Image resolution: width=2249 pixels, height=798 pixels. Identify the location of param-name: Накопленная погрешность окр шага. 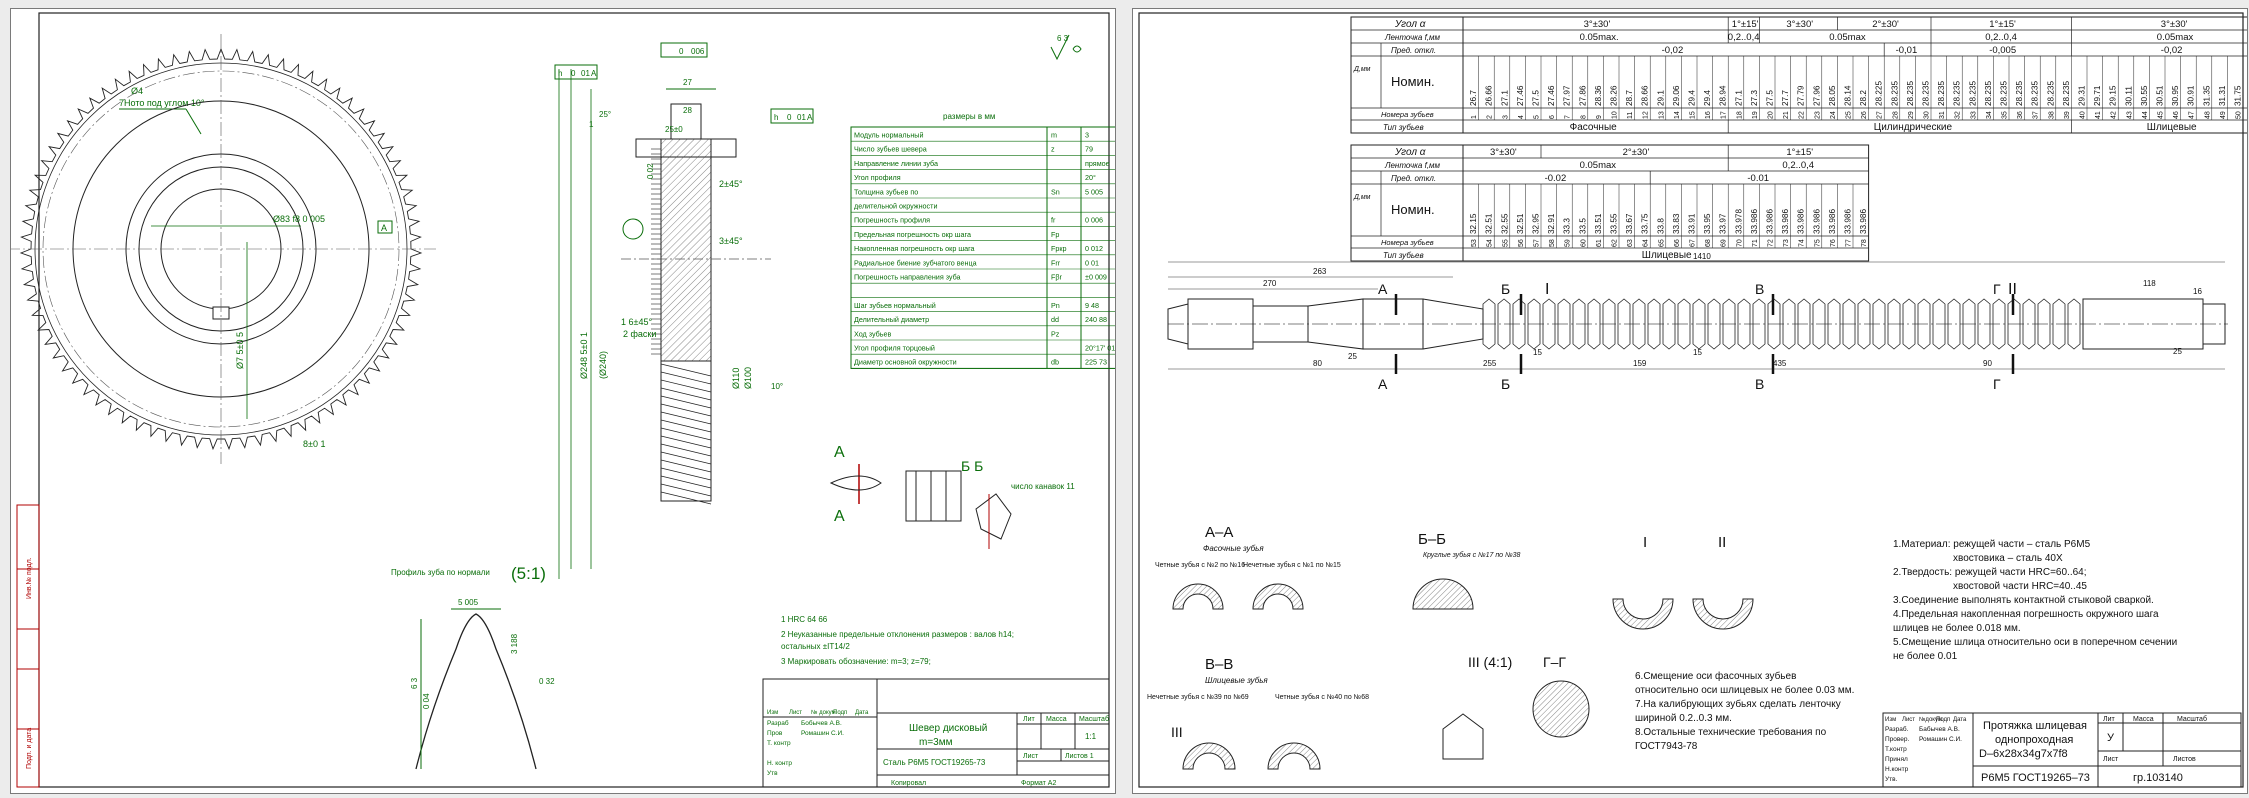
(914, 248).